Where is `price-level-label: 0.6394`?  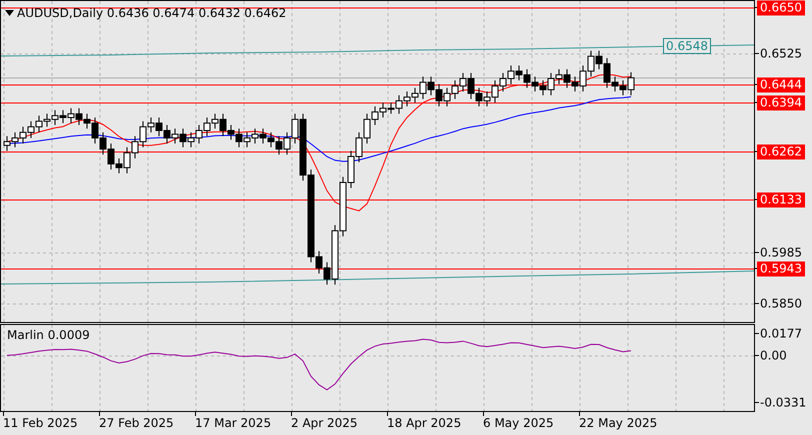 price-level-label: 0.6394 is located at coordinates (781, 103).